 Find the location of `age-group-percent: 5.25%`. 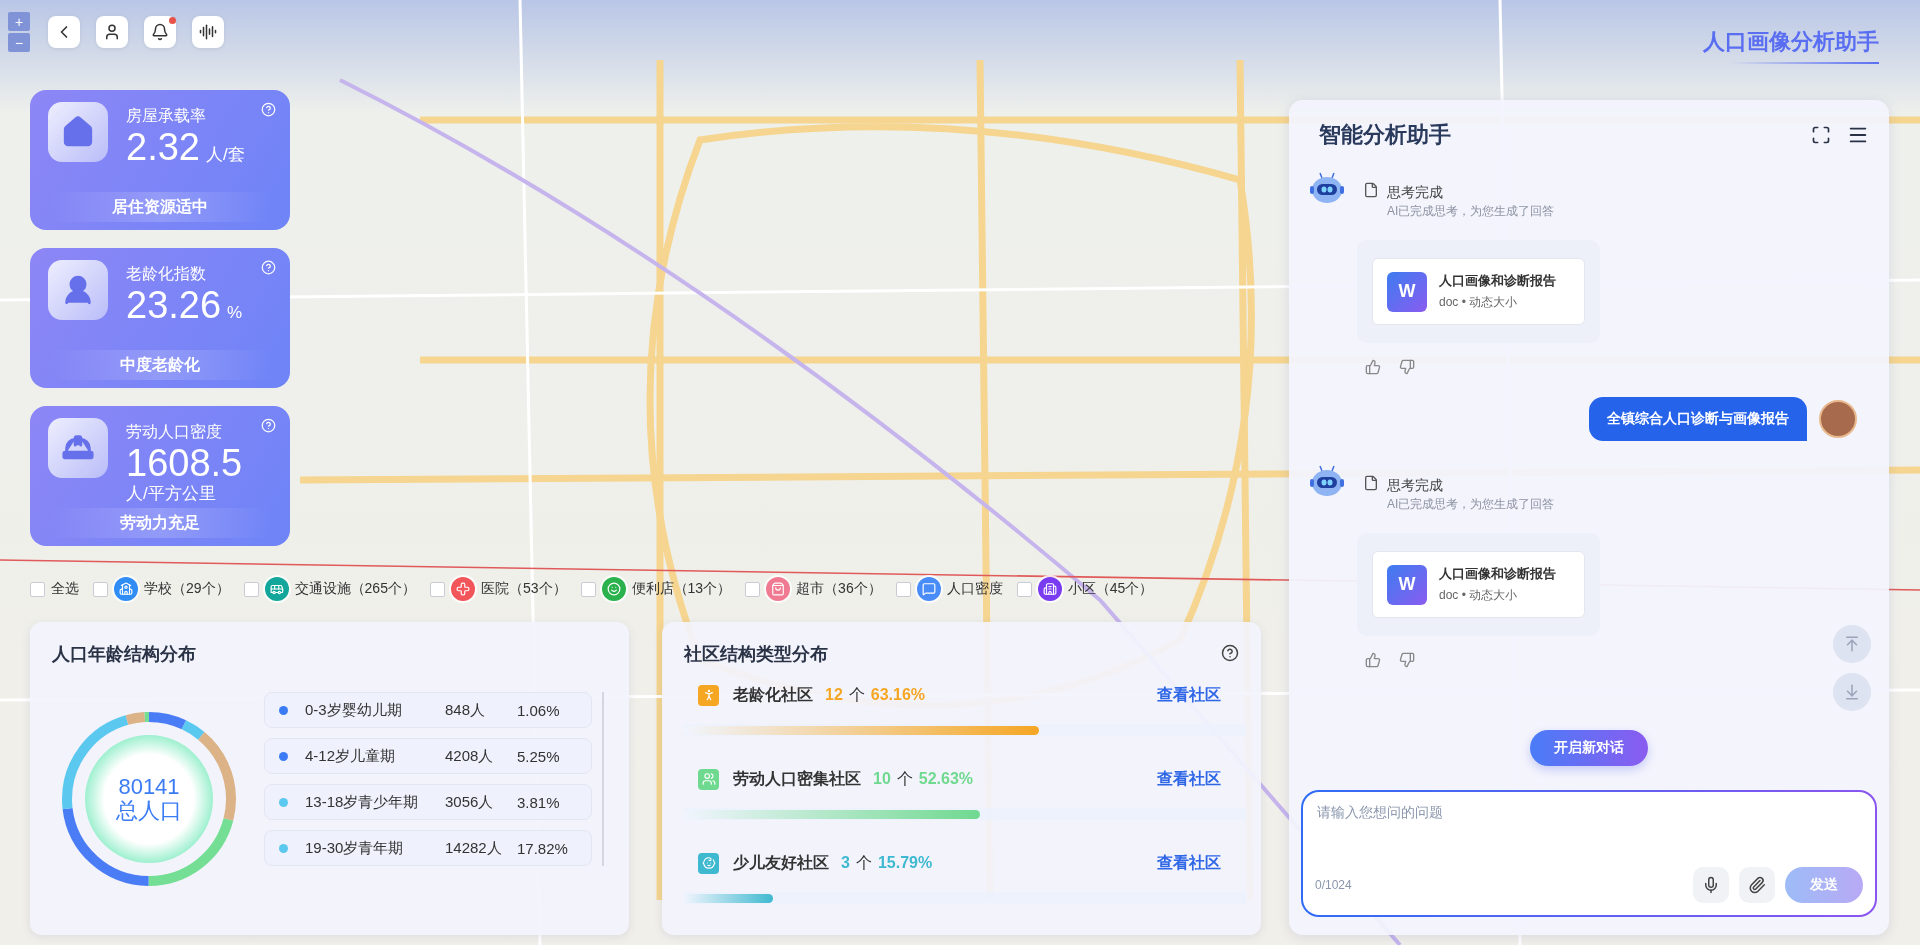

age-group-percent: 5.25% is located at coordinates (539, 756).